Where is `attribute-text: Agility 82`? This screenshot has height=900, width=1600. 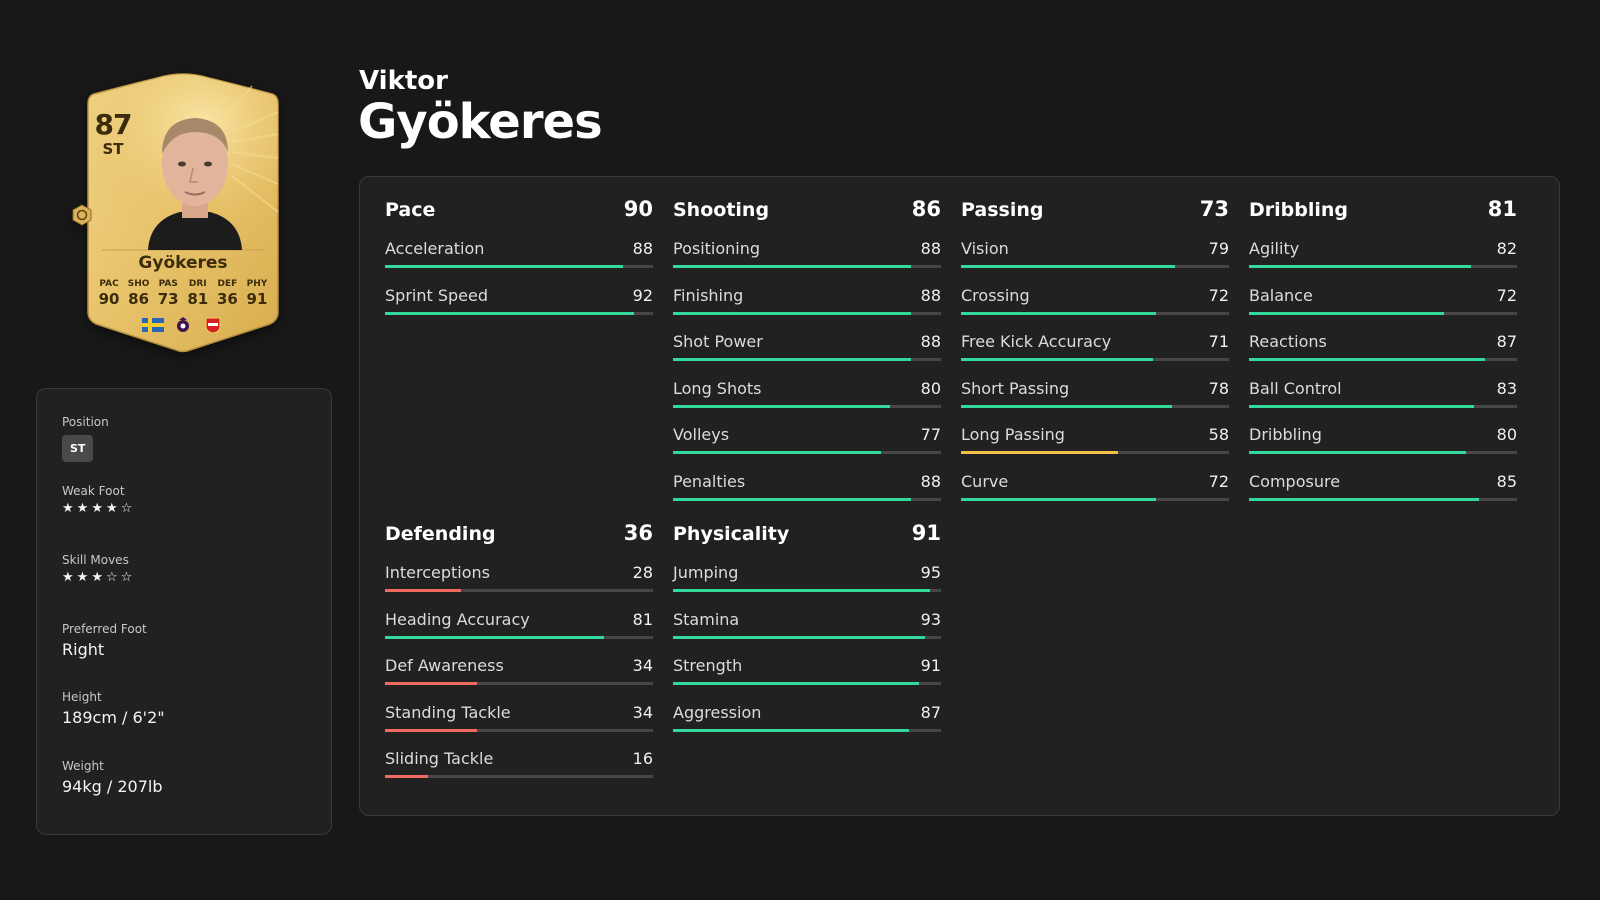
attribute-text: Agility 82 is located at coordinates (1383, 247).